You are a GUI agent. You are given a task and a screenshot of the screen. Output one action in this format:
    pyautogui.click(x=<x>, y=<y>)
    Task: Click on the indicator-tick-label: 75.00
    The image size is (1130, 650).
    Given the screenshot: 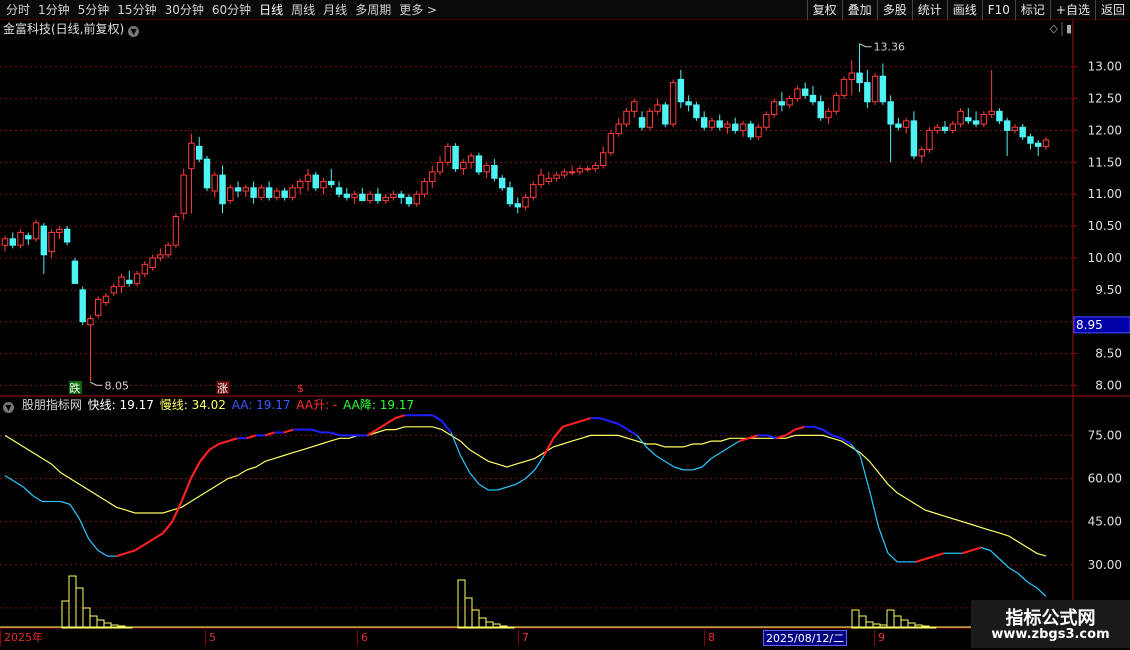 What is the action you would take?
    pyautogui.click(x=1105, y=435)
    